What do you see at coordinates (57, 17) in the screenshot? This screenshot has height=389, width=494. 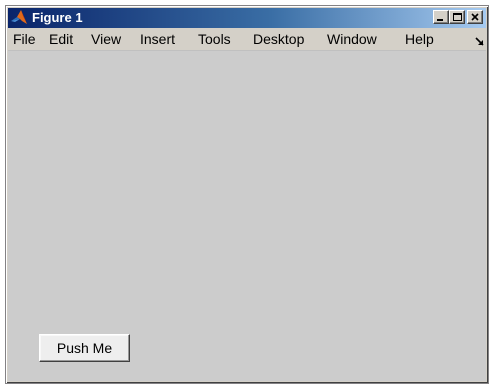 I see `window-title: Figure 1` at bounding box center [57, 17].